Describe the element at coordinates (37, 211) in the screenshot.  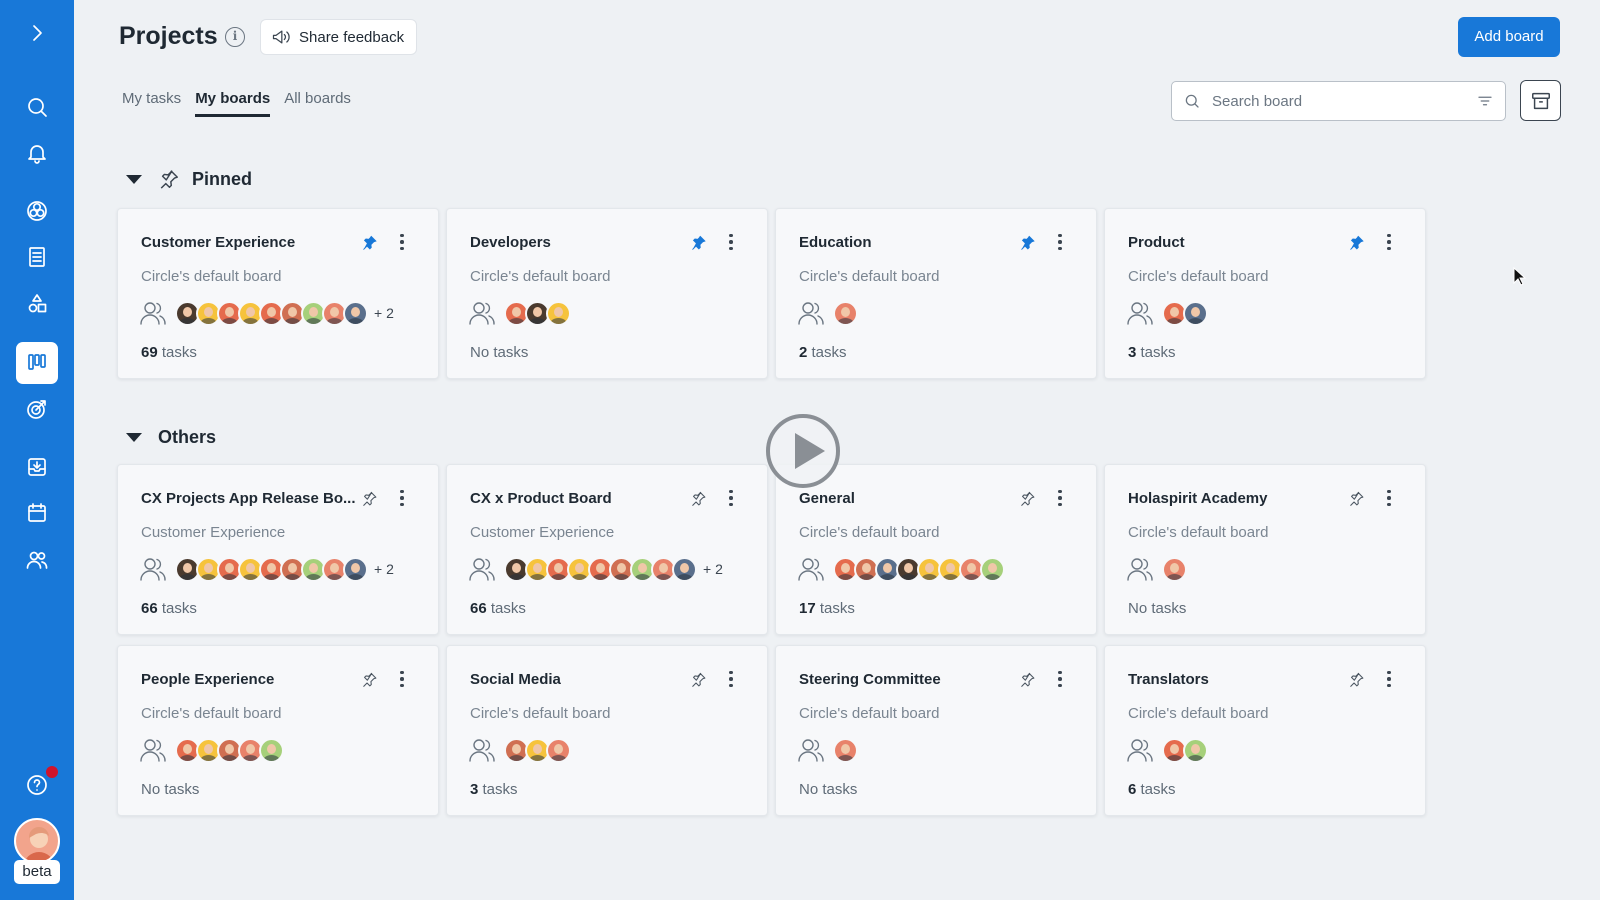
I see `circles-icon` at that location.